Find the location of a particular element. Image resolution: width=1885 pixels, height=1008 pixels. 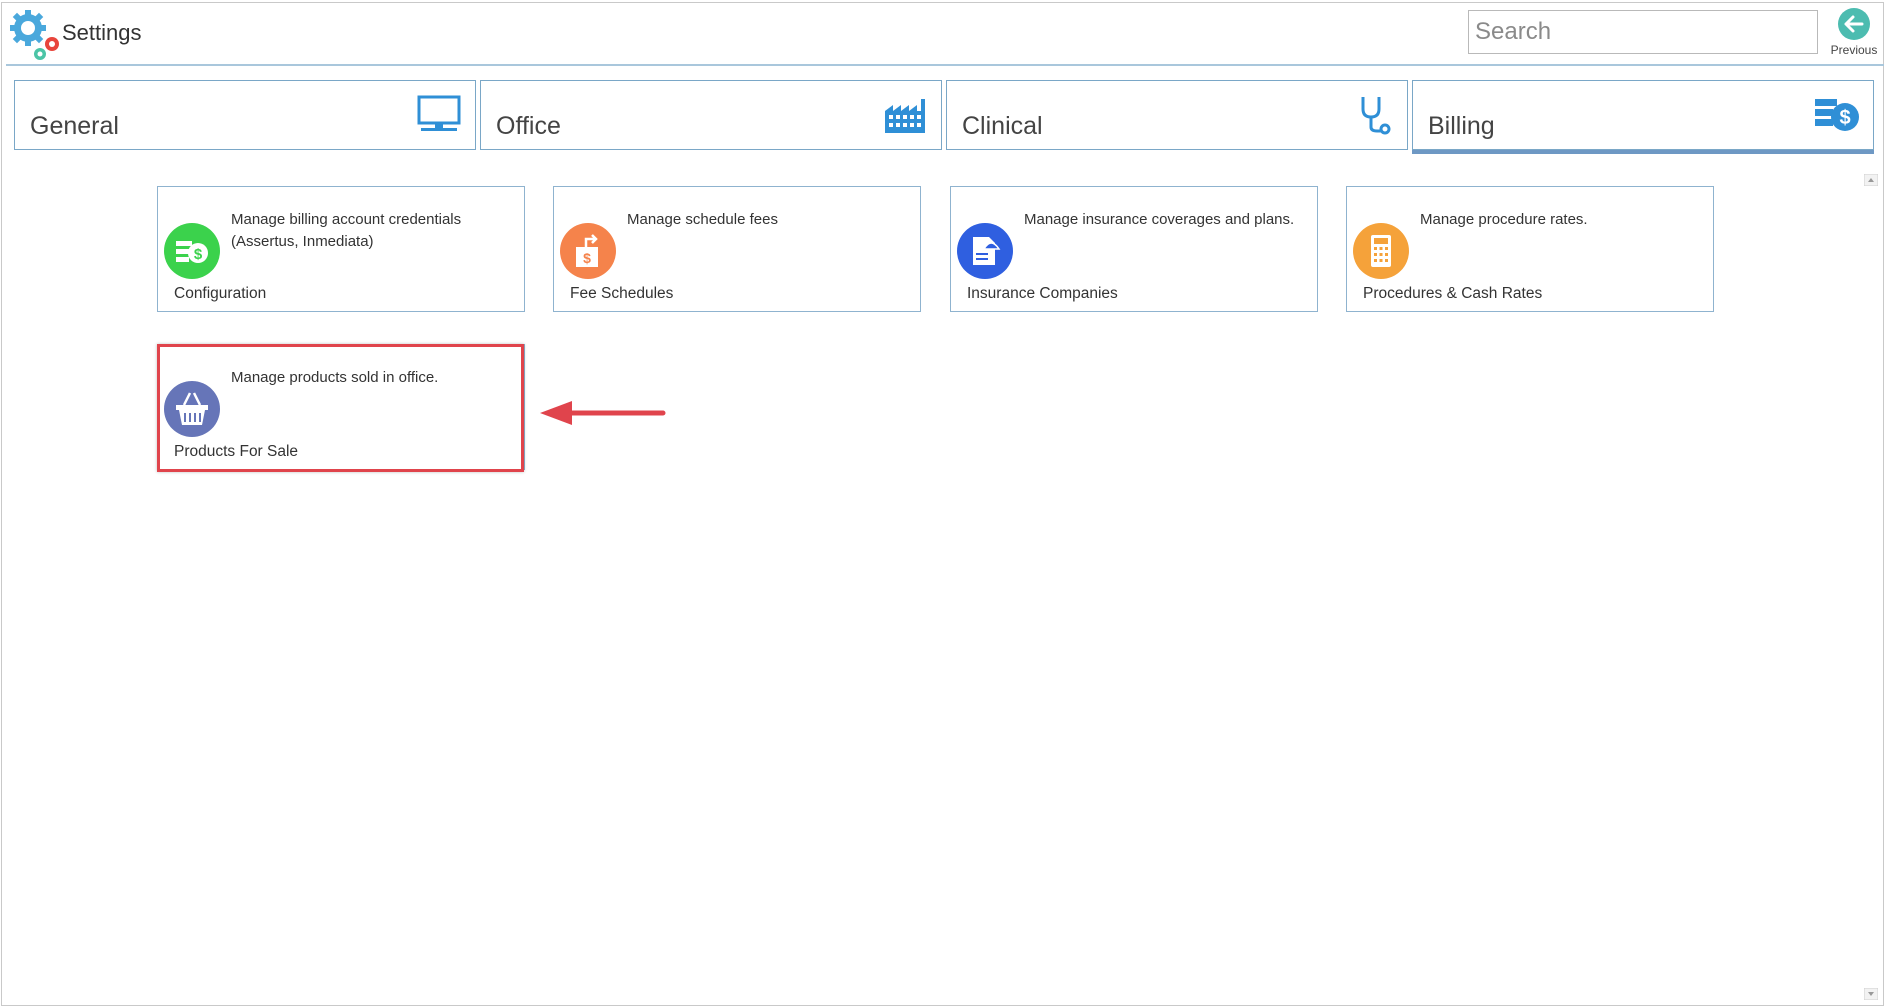

card-description: Manage insurance coverages and plans. is located at coordinates (1159, 219).